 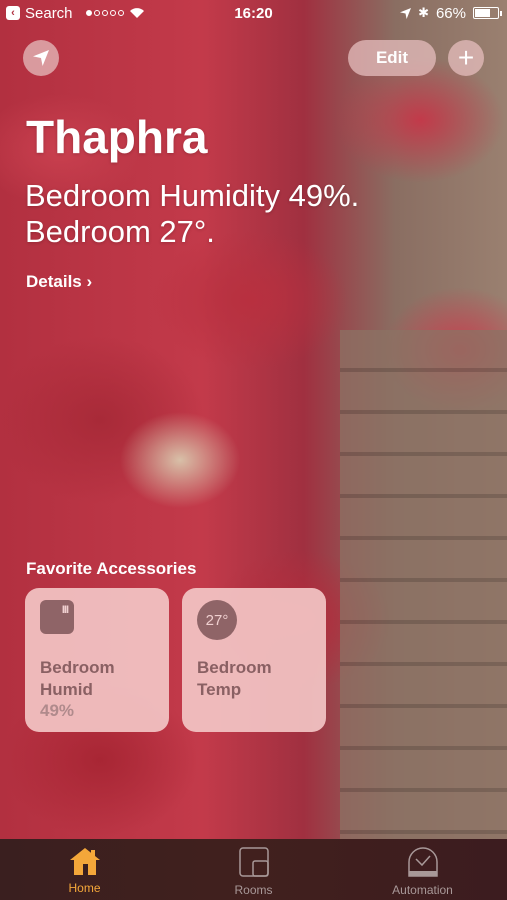 I want to click on tab-home: Home, so click(x=84, y=869).